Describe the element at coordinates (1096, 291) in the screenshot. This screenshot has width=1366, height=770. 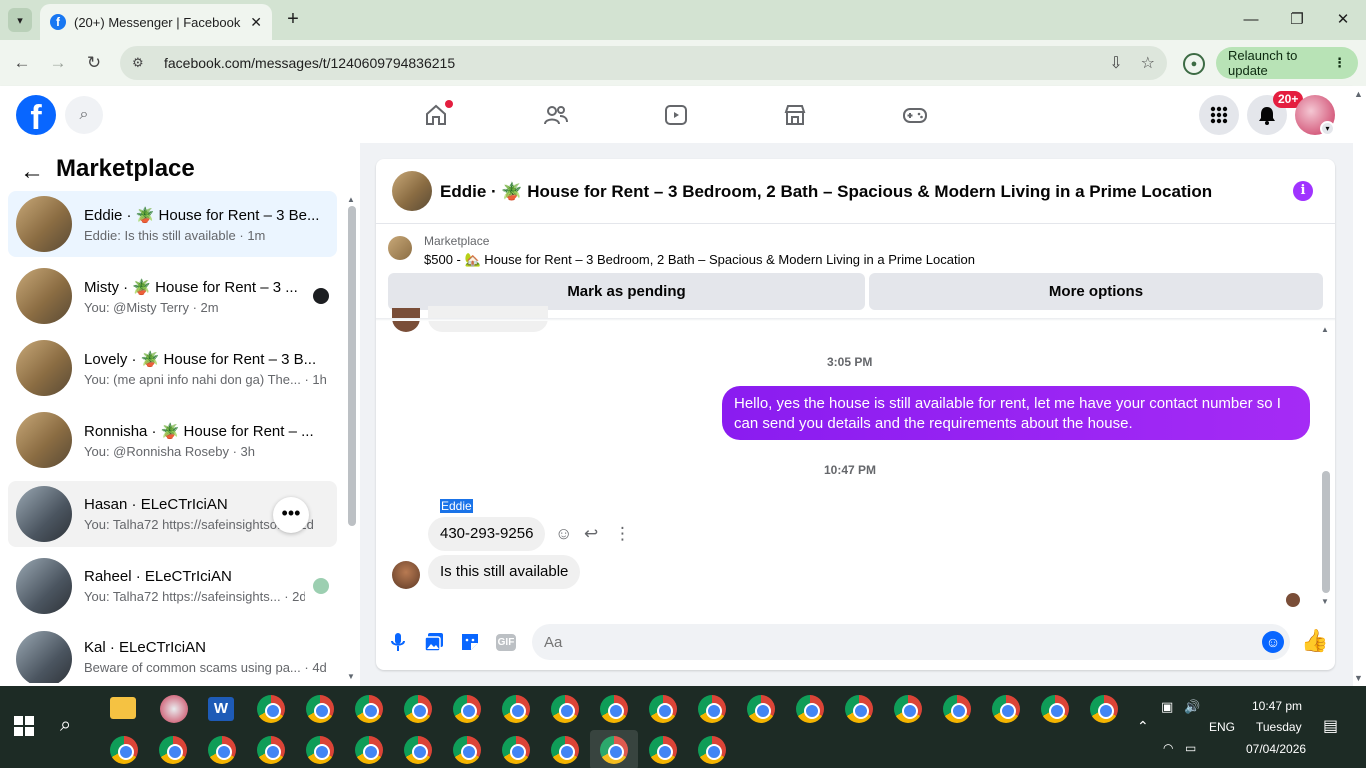
I see `more-options-button: More options` at that location.